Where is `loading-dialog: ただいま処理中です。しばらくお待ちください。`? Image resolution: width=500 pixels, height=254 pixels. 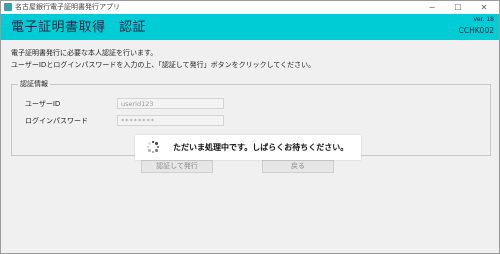
loading-dialog: ただいま処理中です。しばらくお待ちください。 is located at coordinates (248, 147).